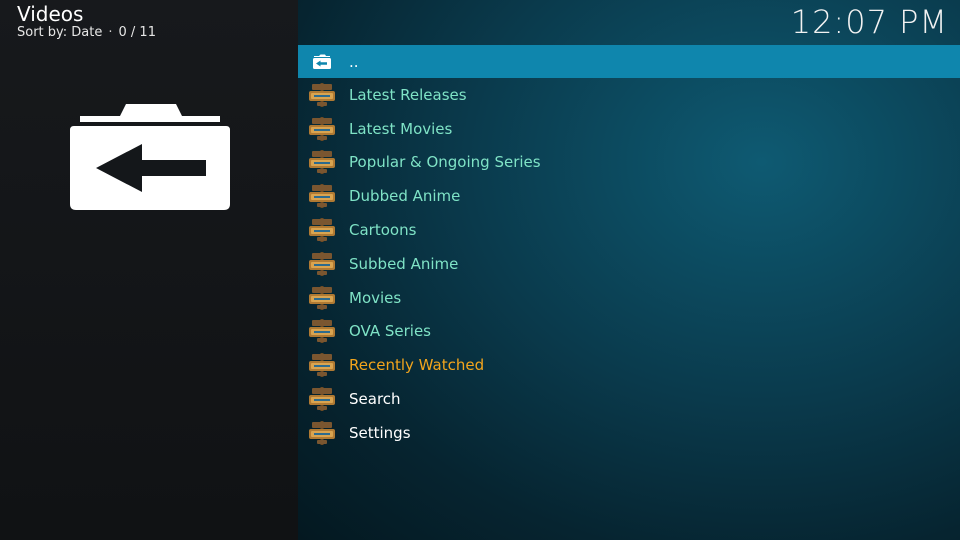  What do you see at coordinates (629, 365) in the screenshot?
I see `list-item-recently-watched: Recently Watched` at bounding box center [629, 365].